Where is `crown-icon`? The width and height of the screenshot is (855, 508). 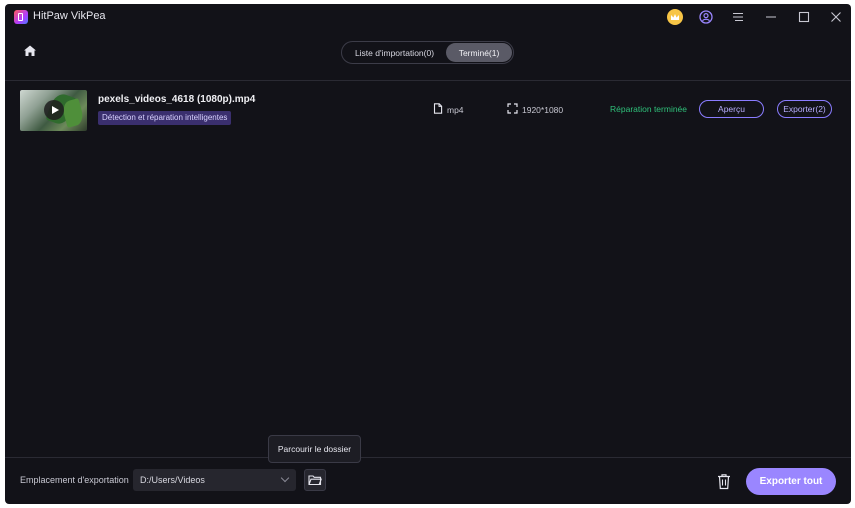
crown-icon is located at coordinates (675, 17).